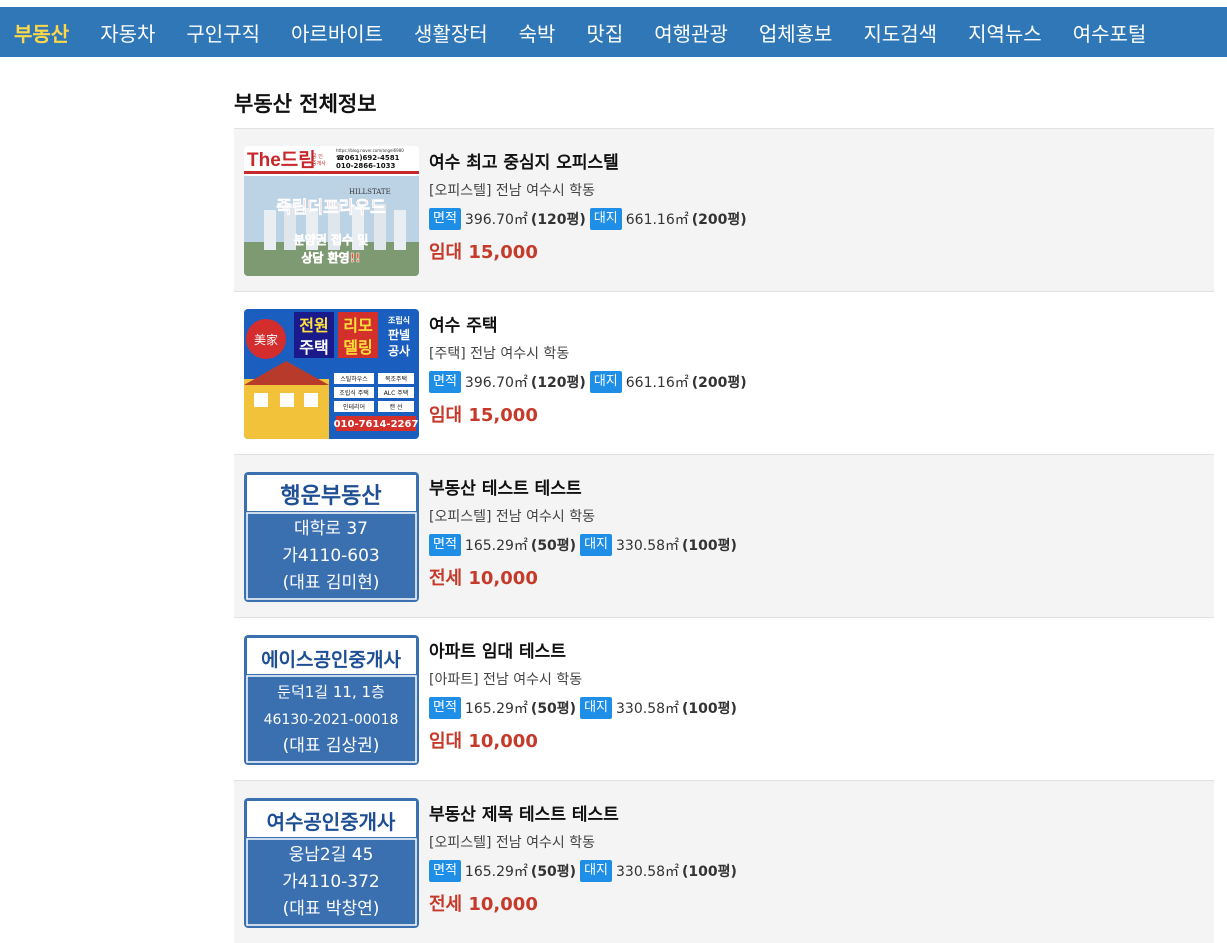  What do you see at coordinates (41, 32) in the screenshot?
I see `nav-item-realestate: 부동산` at bounding box center [41, 32].